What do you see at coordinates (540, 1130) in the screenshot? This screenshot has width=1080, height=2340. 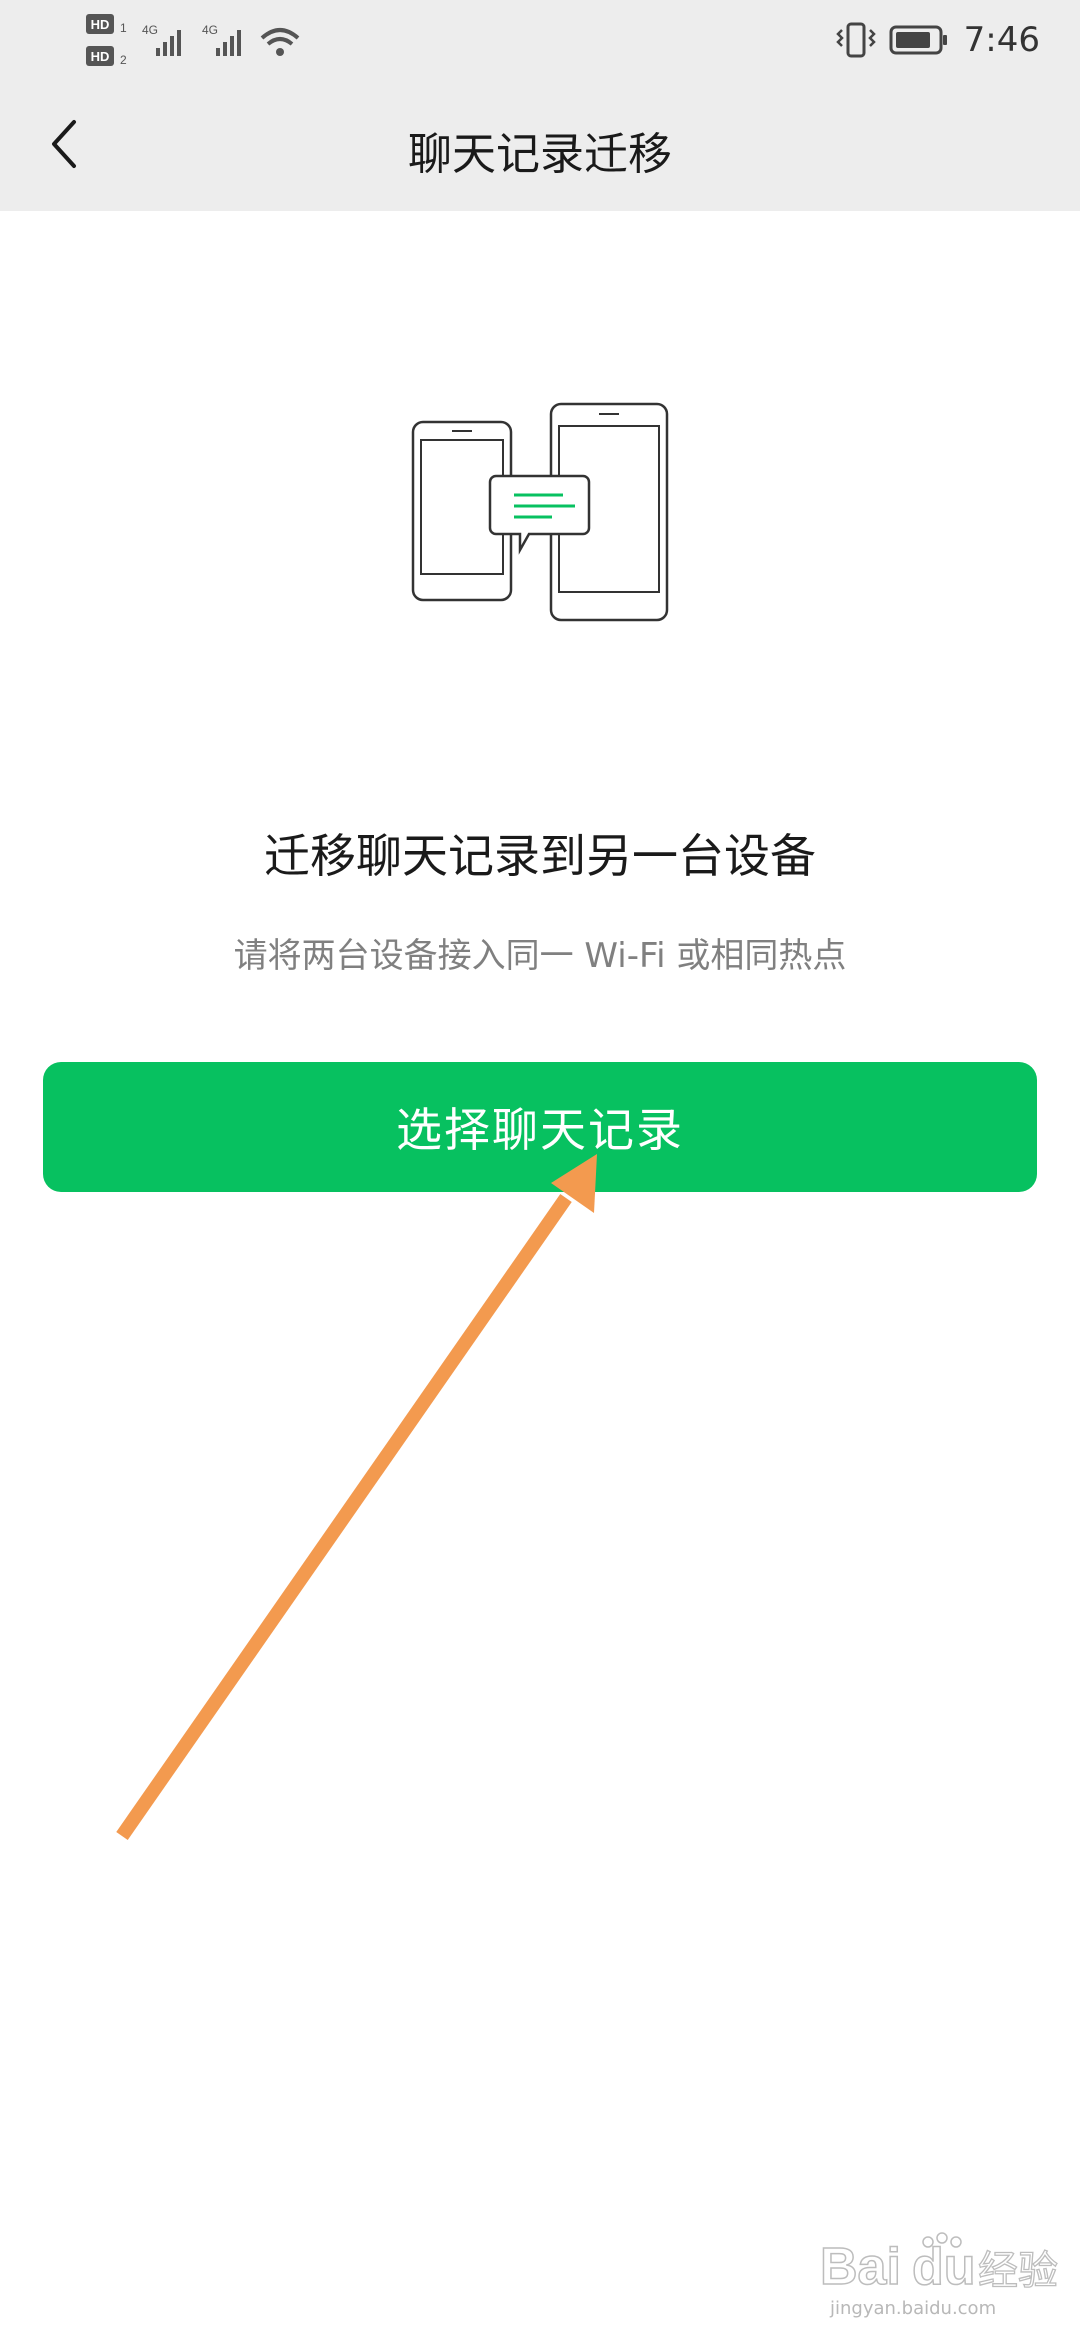 I see `select-chat-history-label: 选择聊天记录` at bounding box center [540, 1130].